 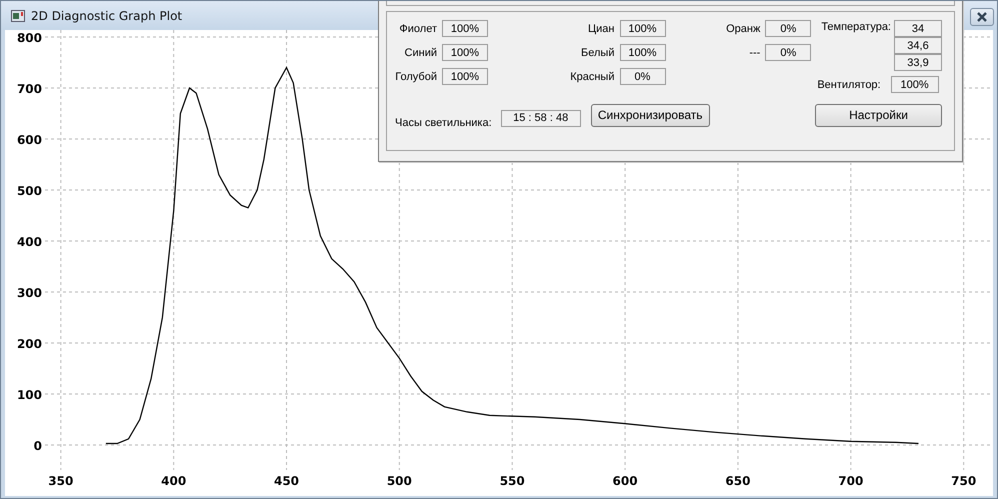 I want to click on x-tick-label: 700, so click(x=851, y=481).